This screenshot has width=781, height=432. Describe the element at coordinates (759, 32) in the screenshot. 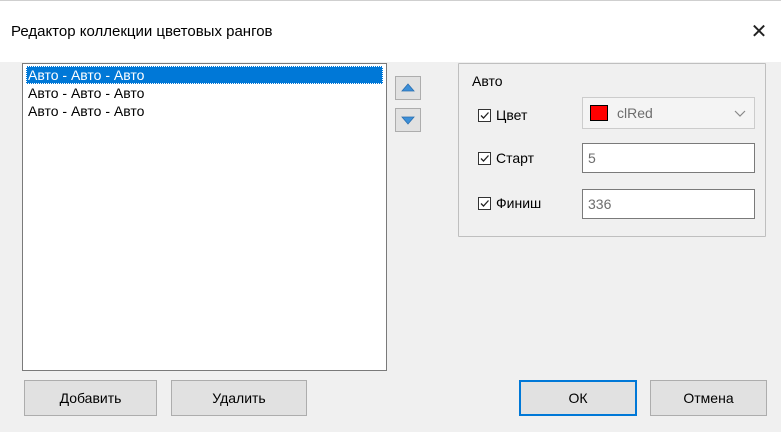

I see `close-icon: ✕` at that location.